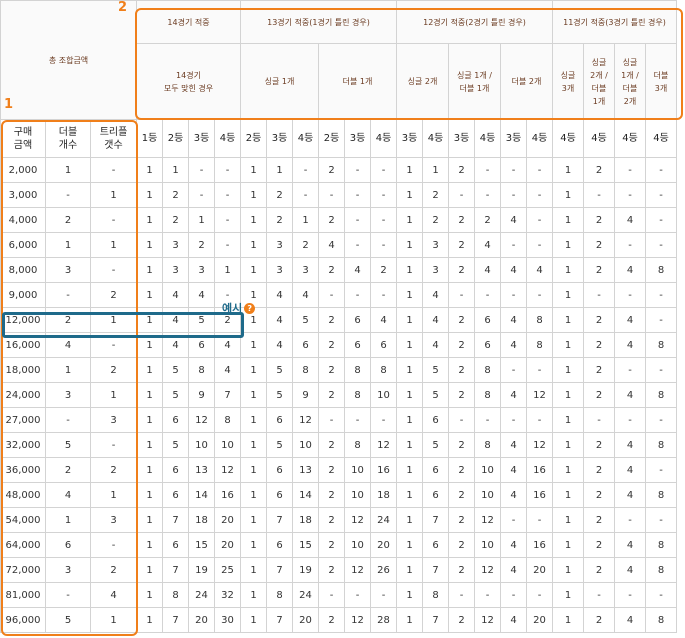  What do you see at coordinates (68, 395) in the screenshot?
I see `table-cell: 3` at bounding box center [68, 395].